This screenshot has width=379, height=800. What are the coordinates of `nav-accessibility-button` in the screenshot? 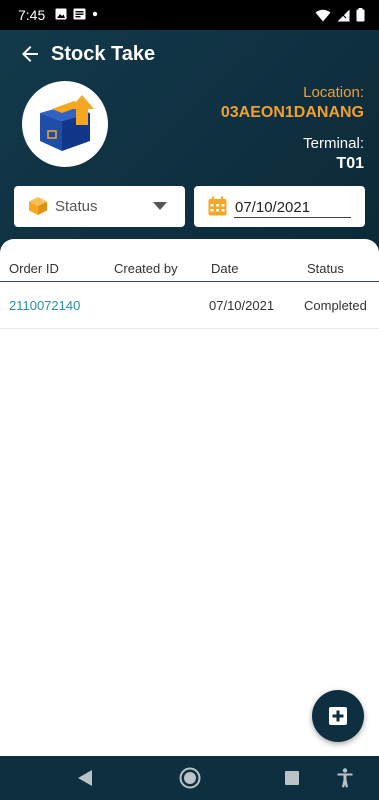 It's located at (345, 778).